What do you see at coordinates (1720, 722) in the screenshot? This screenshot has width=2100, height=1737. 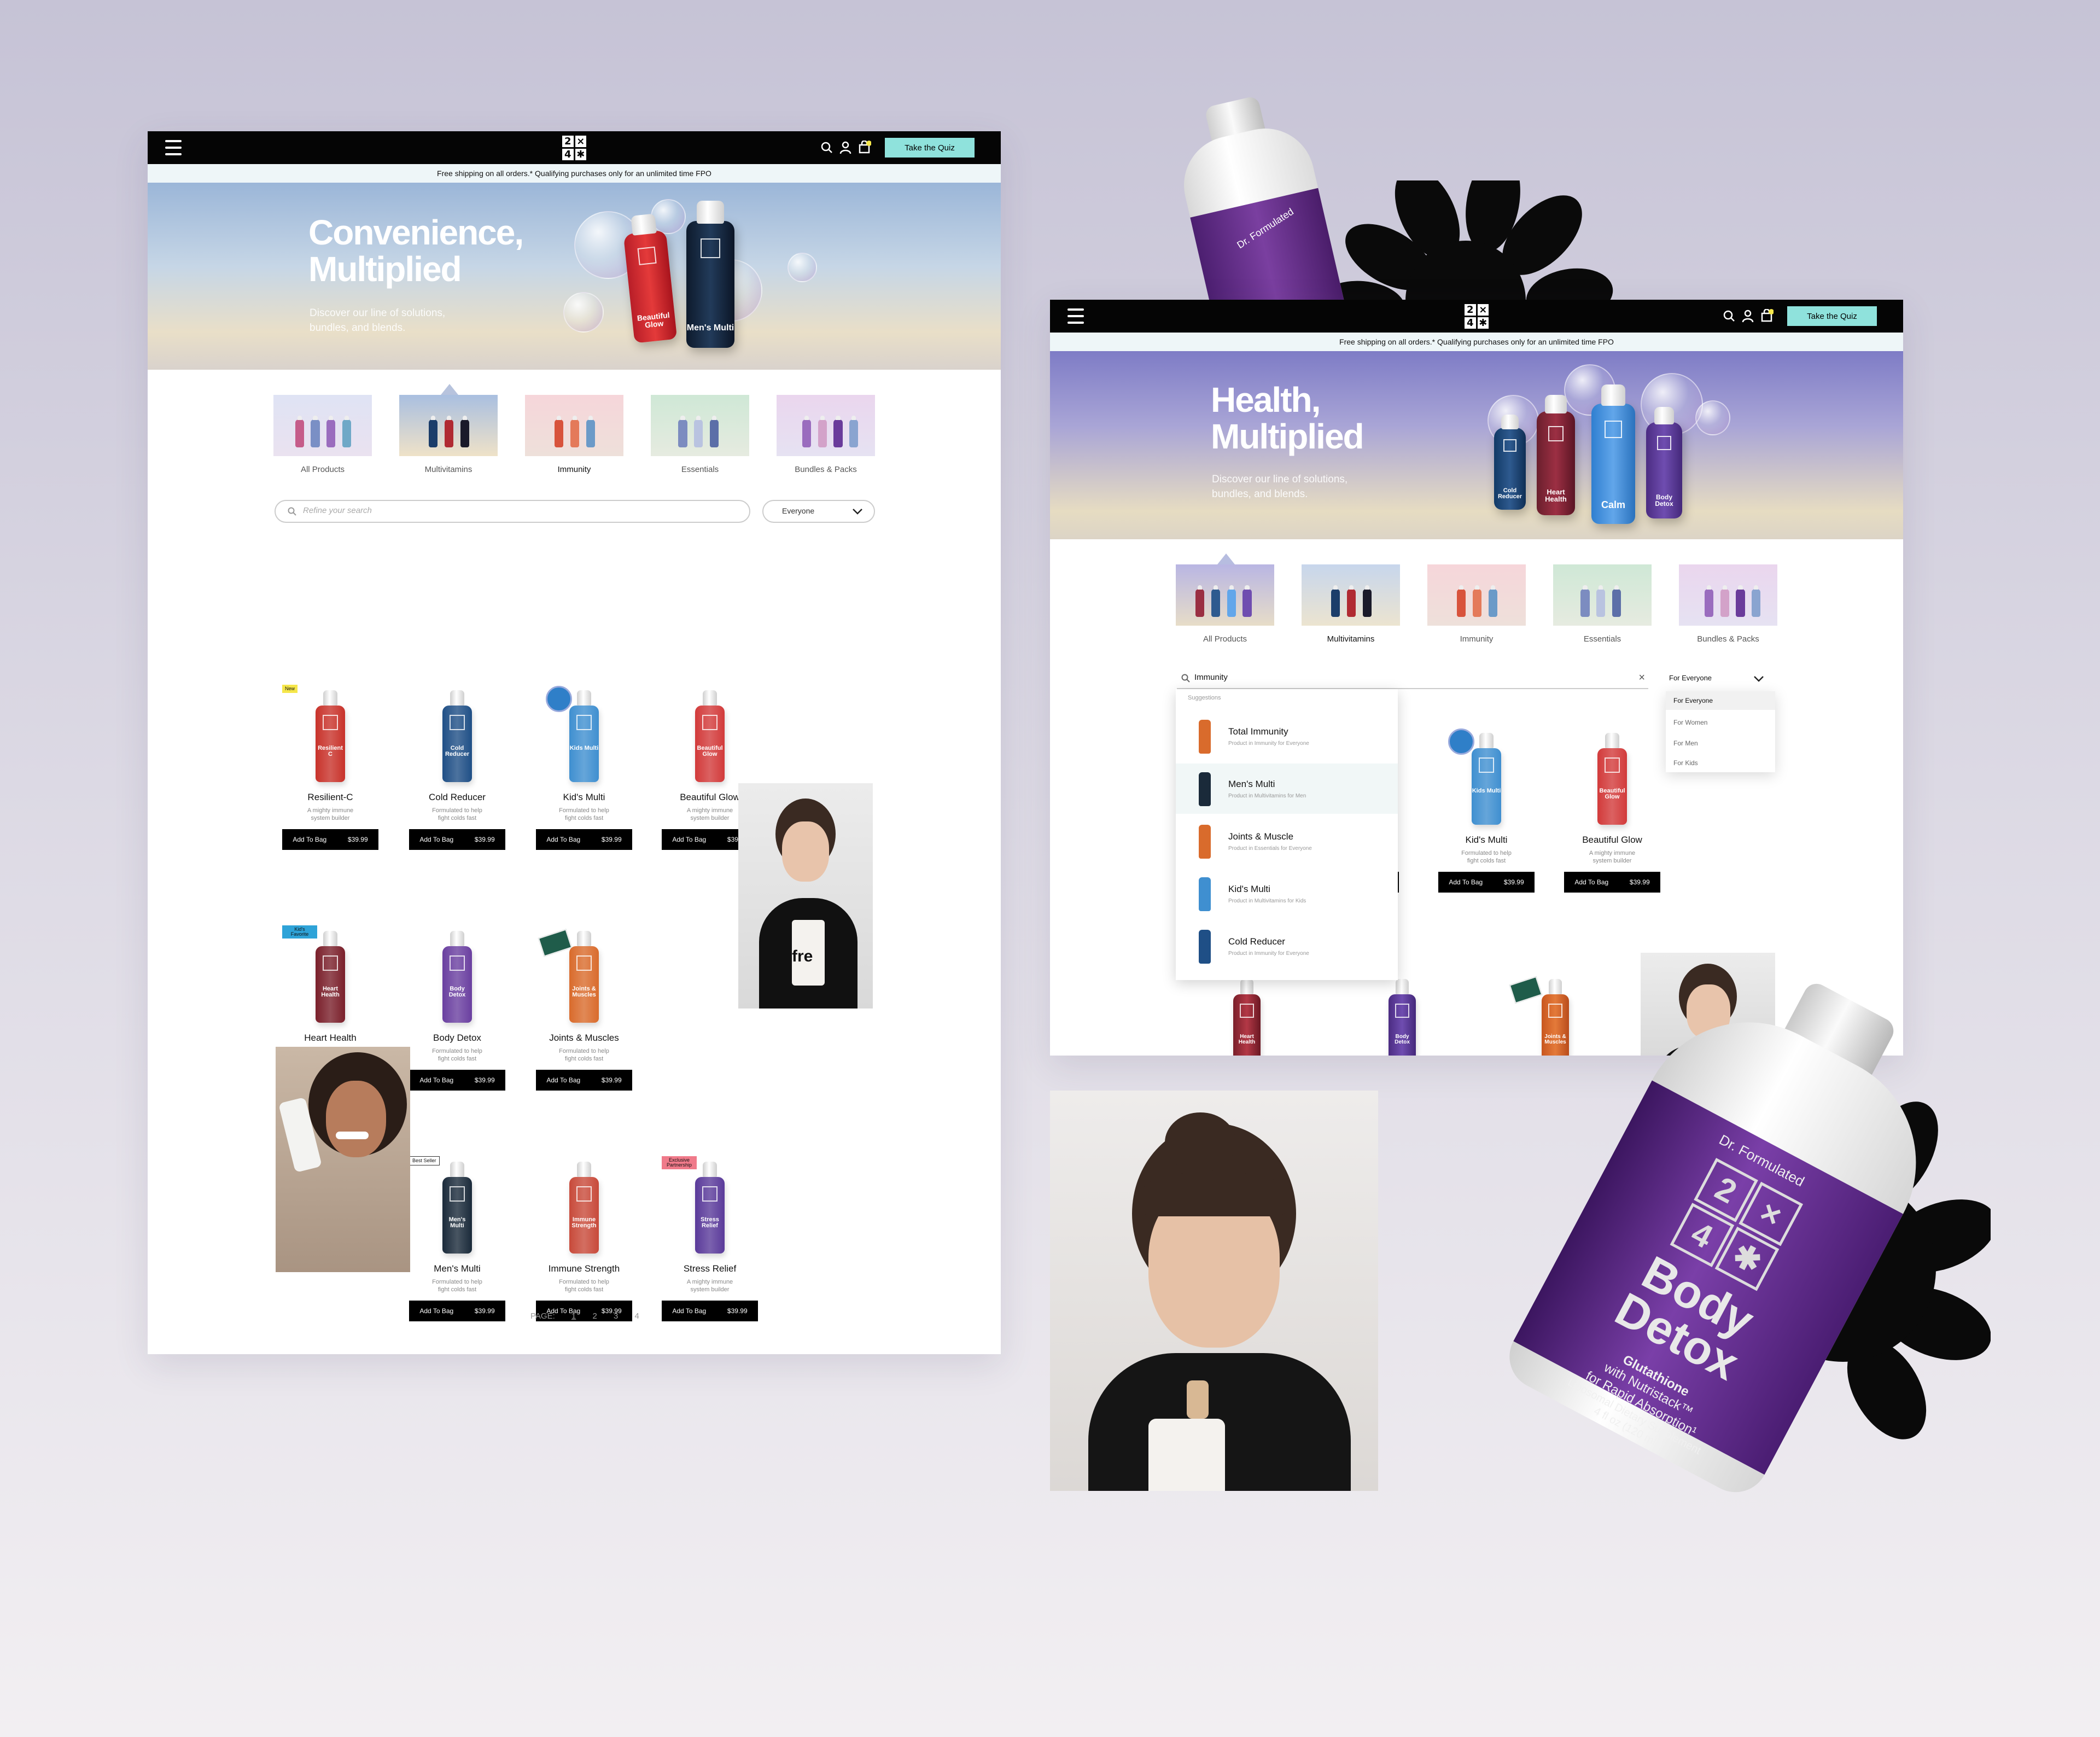 I see `option-for-women: For Women` at bounding box center [1720, 722].